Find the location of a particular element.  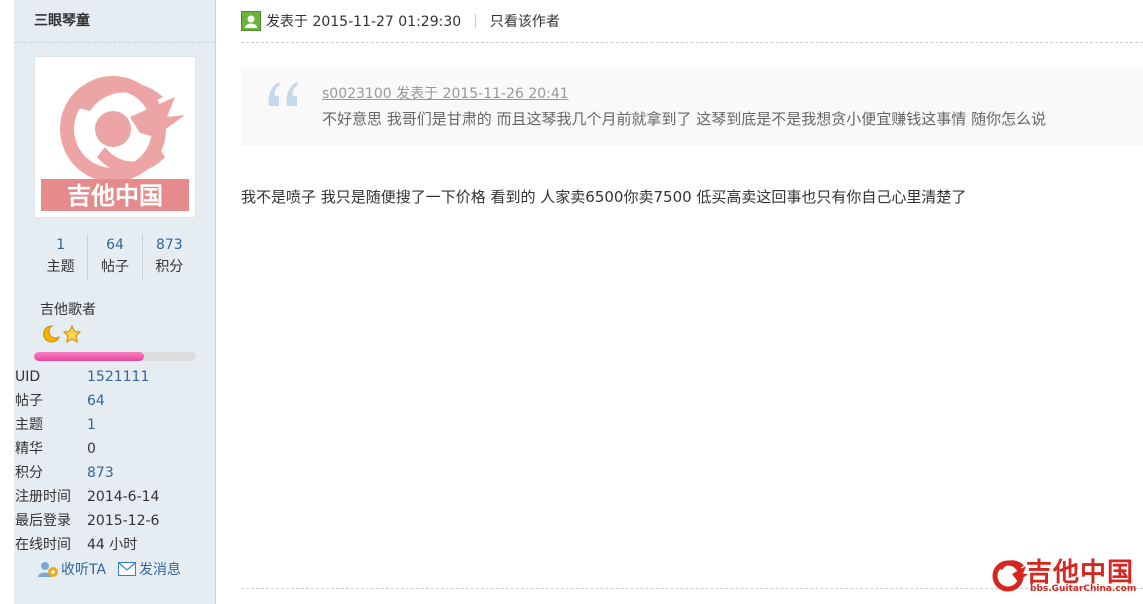

author-name: 三眼琴童 is located at coordinates (62, 20).